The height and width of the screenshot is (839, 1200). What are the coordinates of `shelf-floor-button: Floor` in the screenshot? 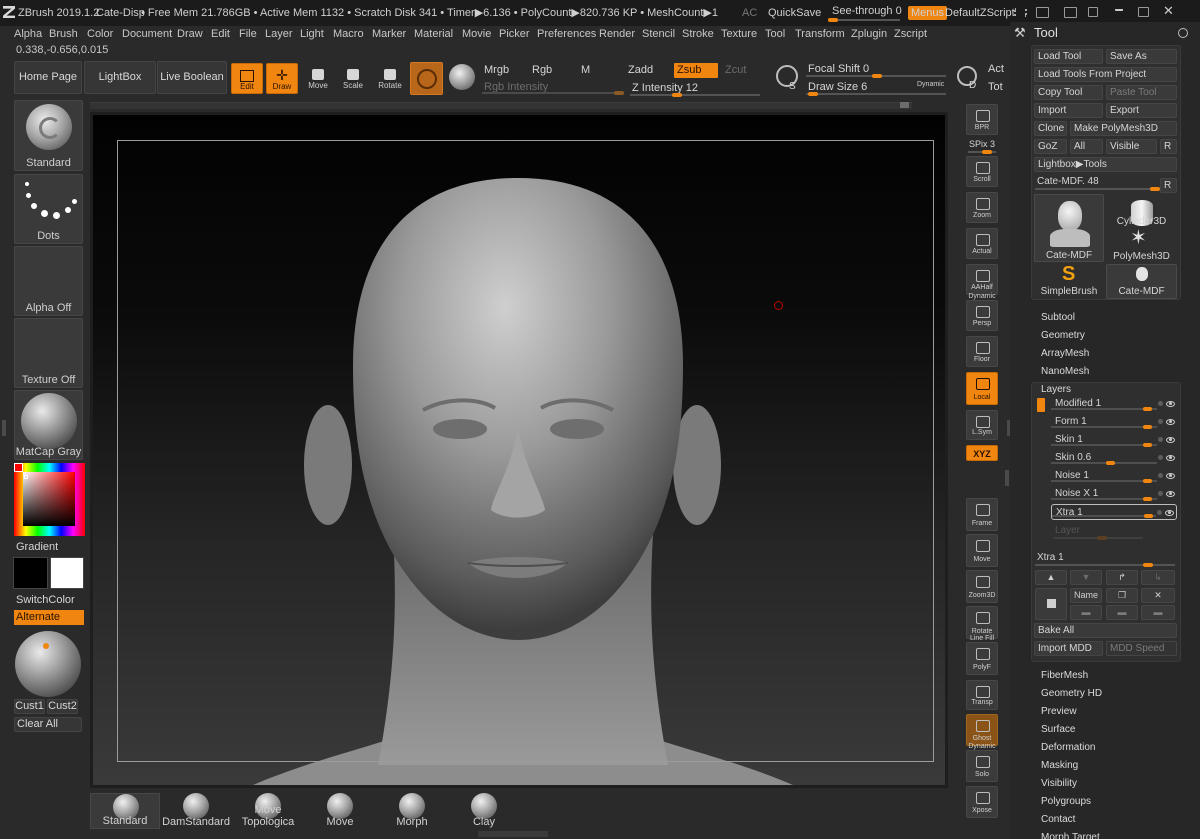 It's located at (982, 351).